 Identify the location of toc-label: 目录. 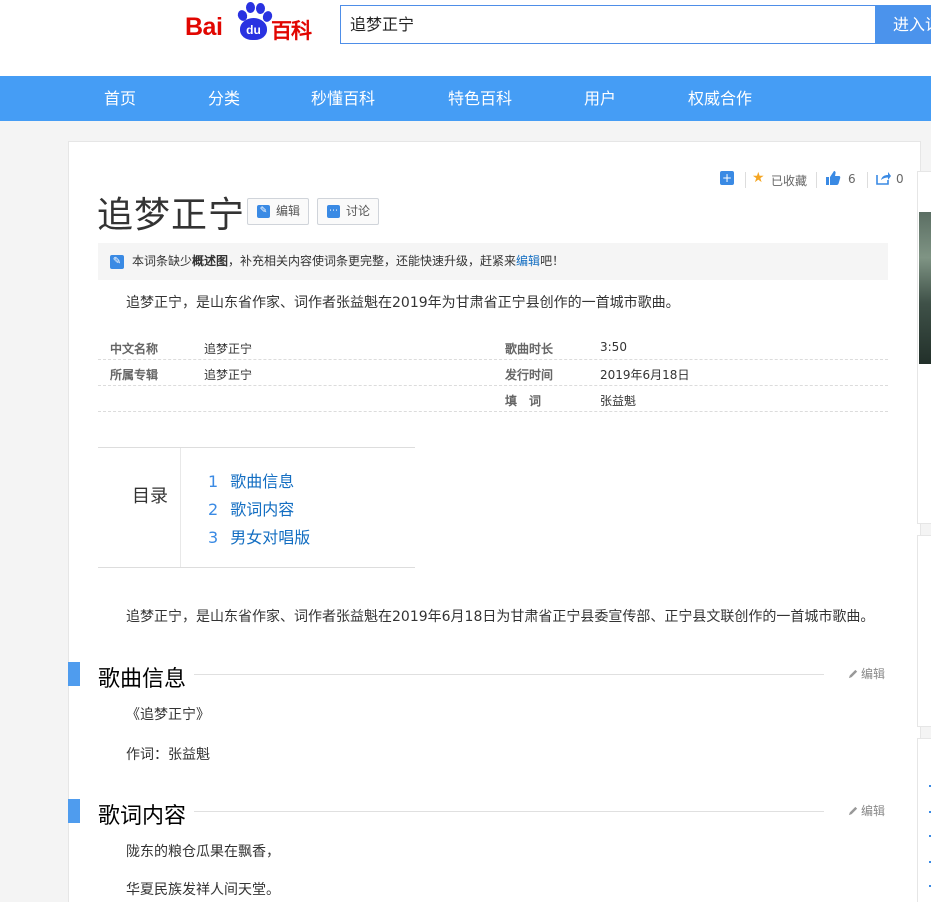
(150, 496).